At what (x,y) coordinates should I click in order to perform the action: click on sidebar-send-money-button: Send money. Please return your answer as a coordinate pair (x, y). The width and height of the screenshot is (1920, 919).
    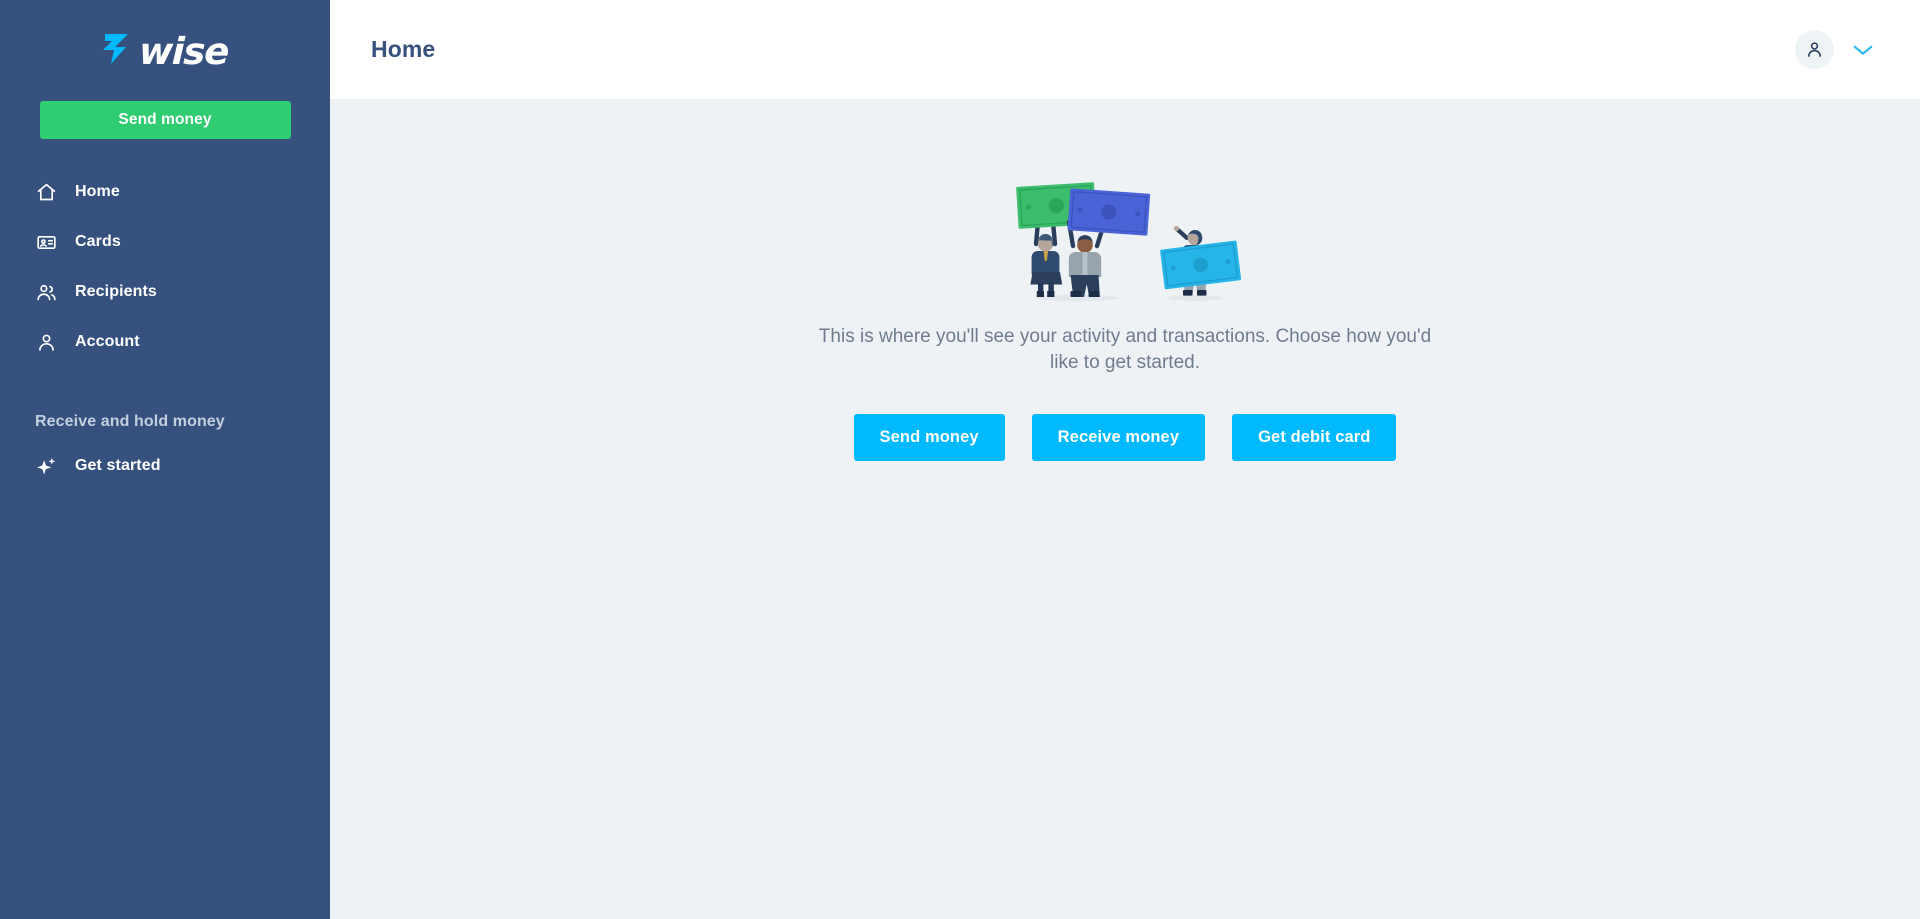
    Looking at the image, I should click on (165, 120).